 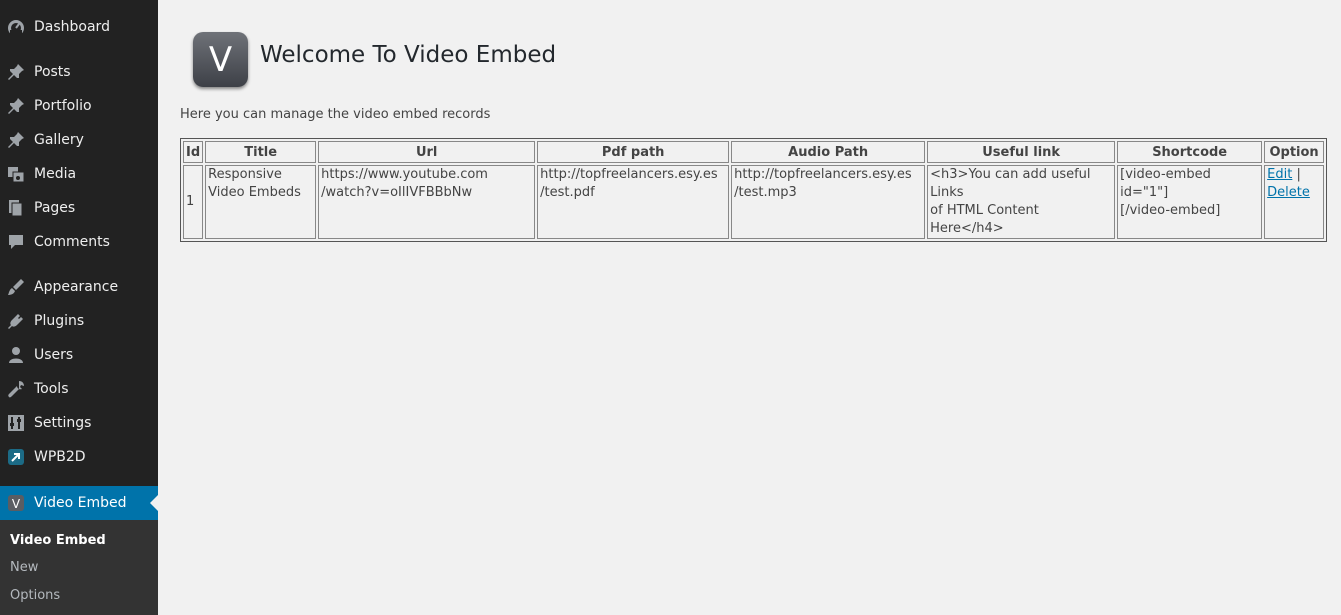 What do you see at coordinates (828, 152) in the screenshot?
I see `column-header-audio-path: Audio Path` at bounding box center [828, 152].